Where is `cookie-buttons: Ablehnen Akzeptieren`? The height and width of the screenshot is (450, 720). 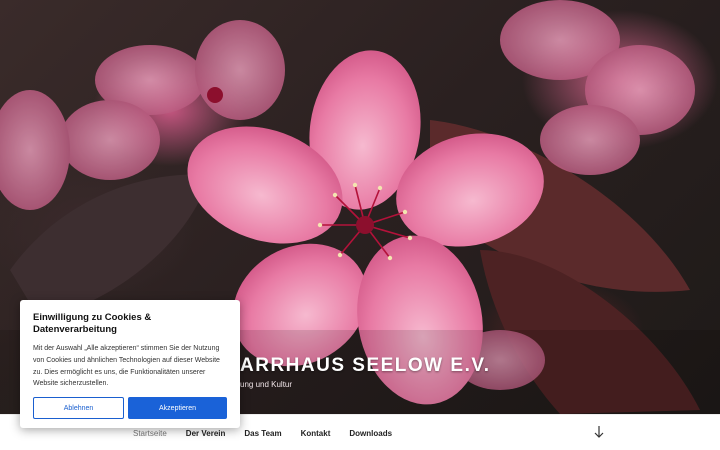
cookie-buttons: Ablehnen Akzeptieren is located at coordinates (130, 408).